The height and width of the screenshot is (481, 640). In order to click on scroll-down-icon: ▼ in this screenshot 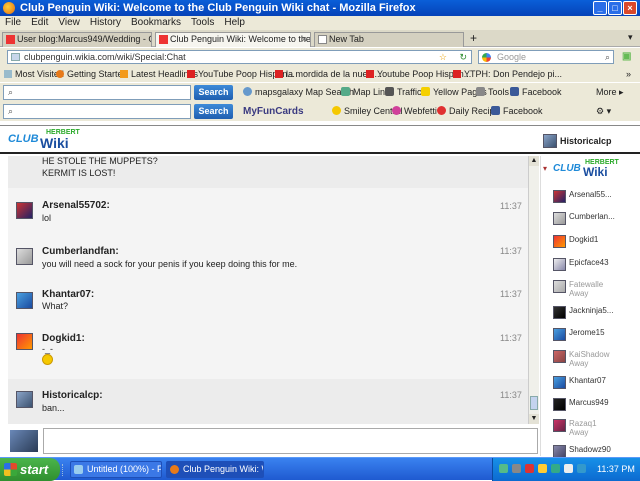, I will do `click(534, 419)`.